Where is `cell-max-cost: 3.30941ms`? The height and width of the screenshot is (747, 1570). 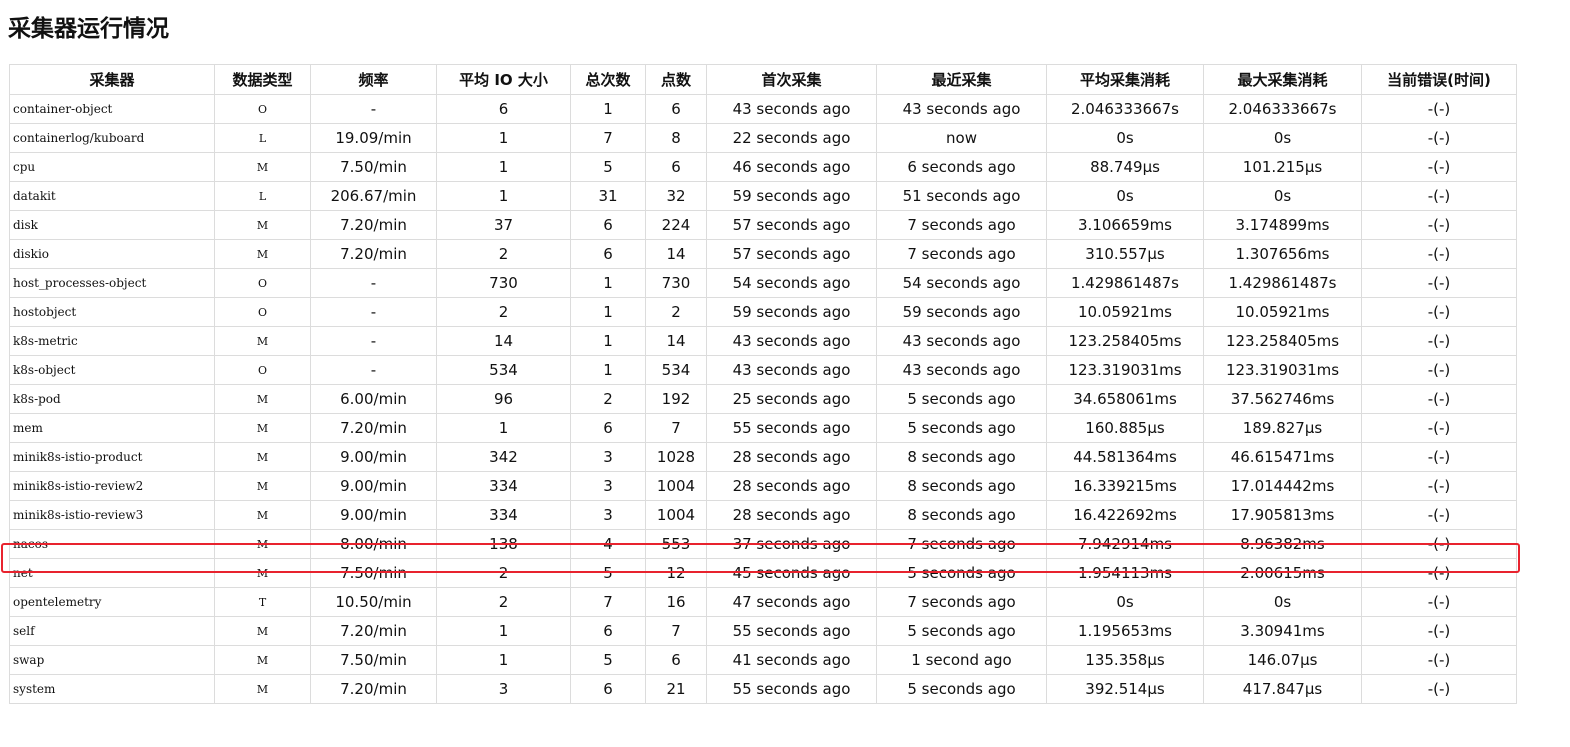
cell-max-cost: 3.30941ms is located at coordinates (1282, 631).